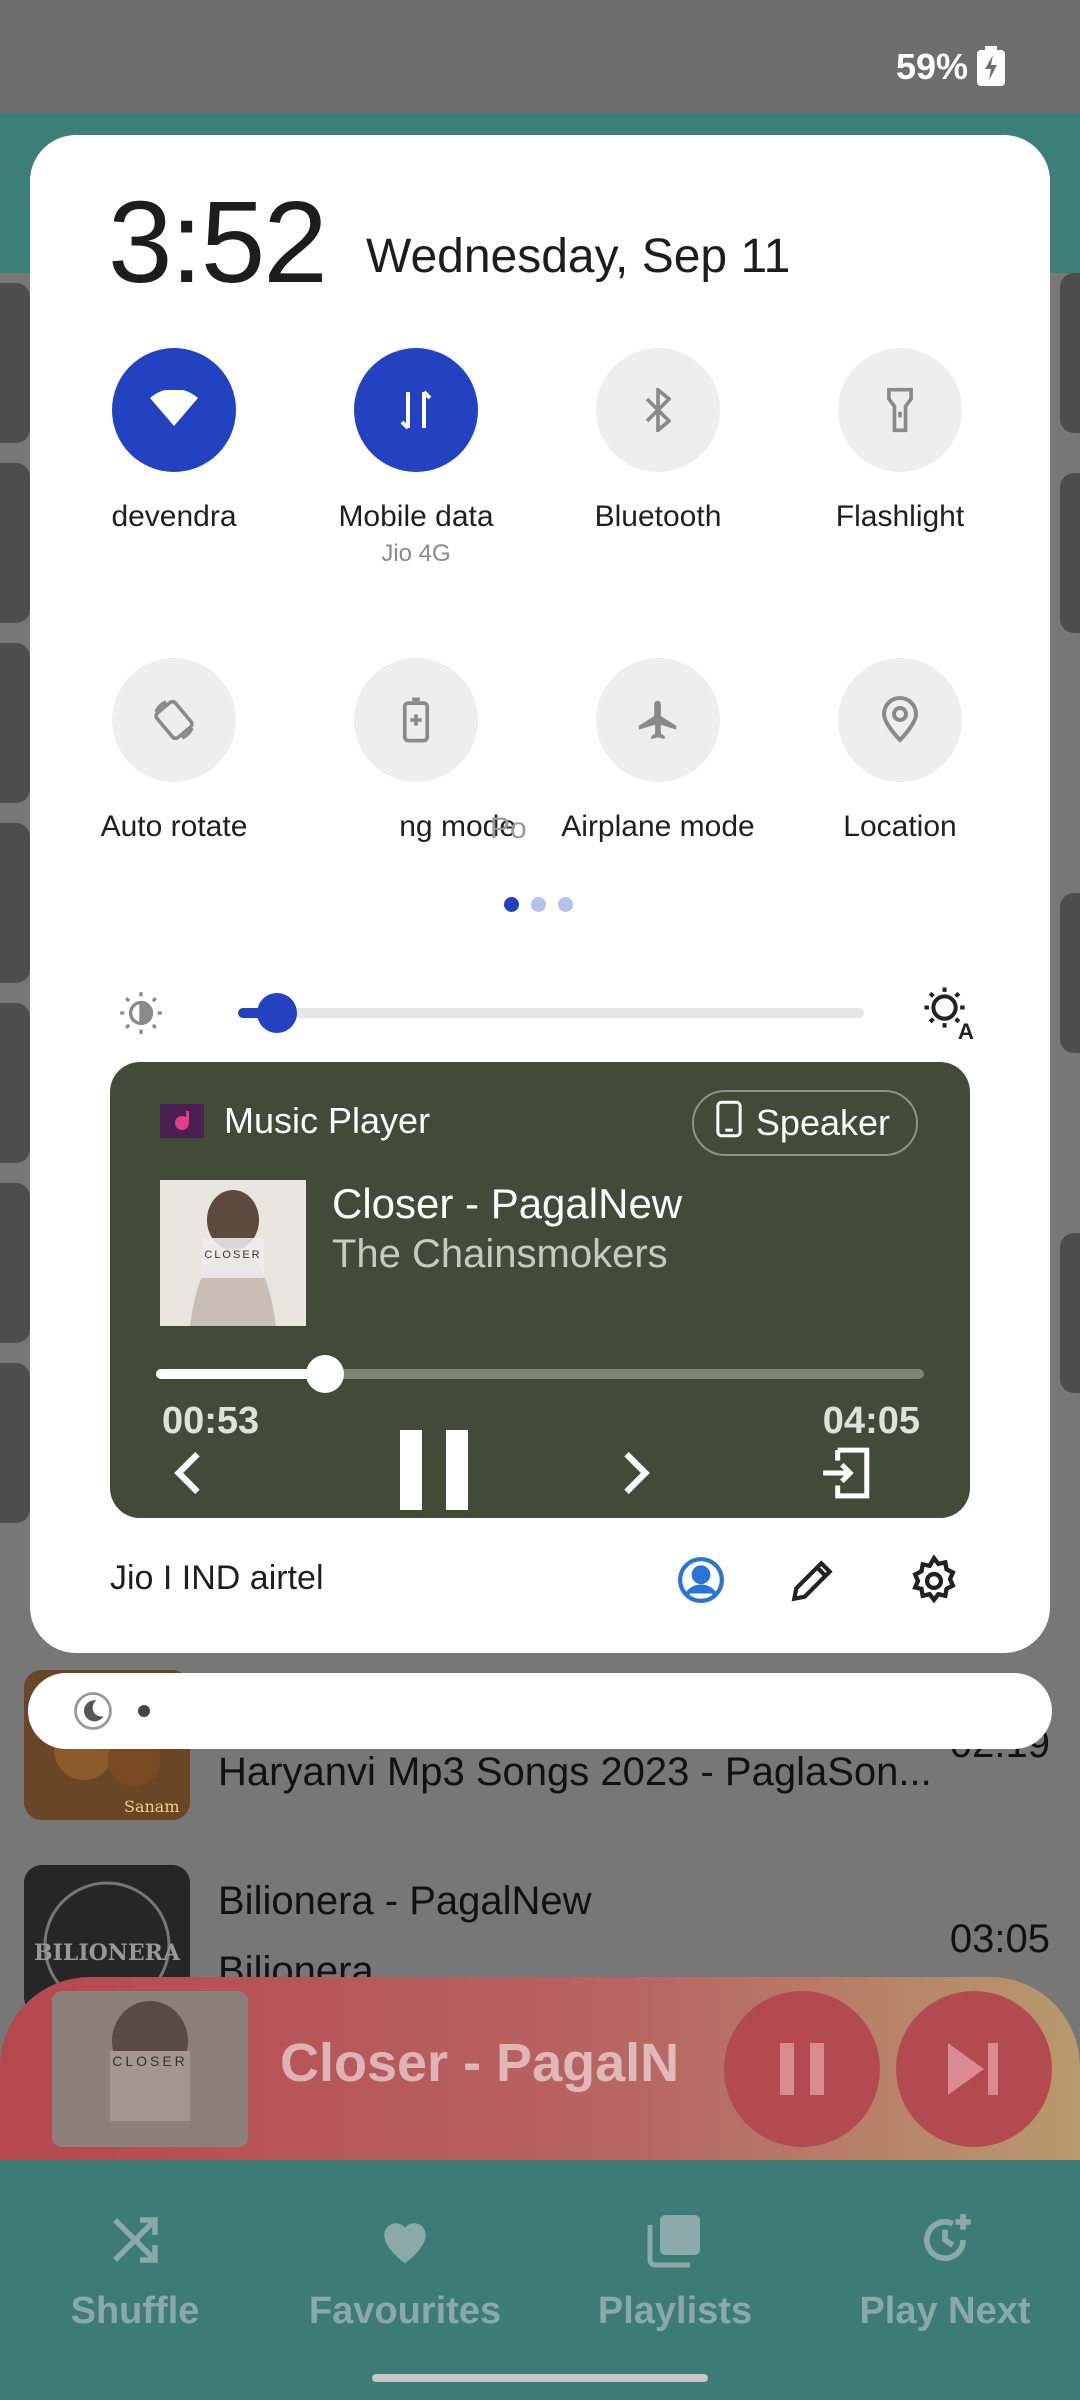 The image size is (1080, 2400). Describe the element at coordinates (480, 2063) in the screenshot. I see `now-playing-title: Closer - PagalN` at that location.